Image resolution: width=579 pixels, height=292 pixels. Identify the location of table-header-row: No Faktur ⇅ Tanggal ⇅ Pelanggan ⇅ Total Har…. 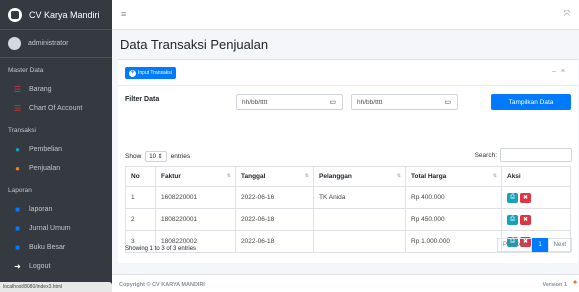
(348, 176).